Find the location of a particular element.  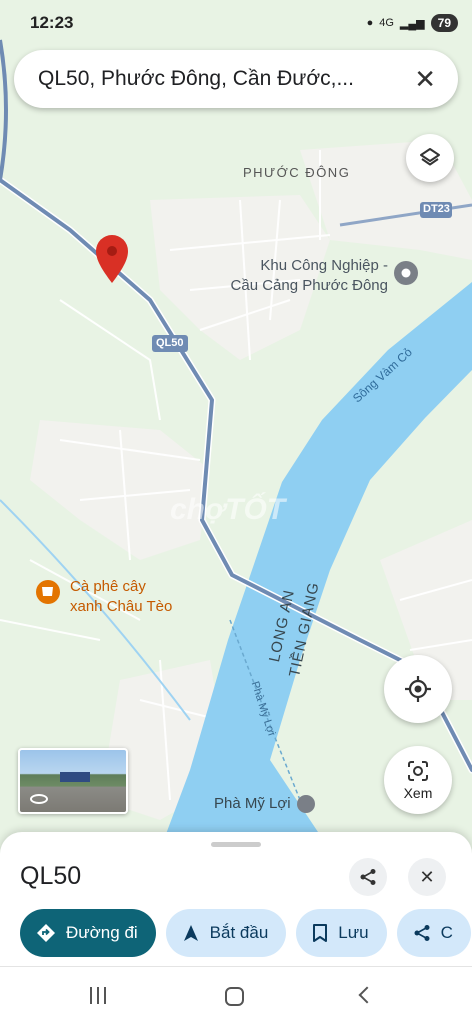

status-bar: 12:23 ● 4G ▂▄▆ 79 is located at coordinates (236, 23).